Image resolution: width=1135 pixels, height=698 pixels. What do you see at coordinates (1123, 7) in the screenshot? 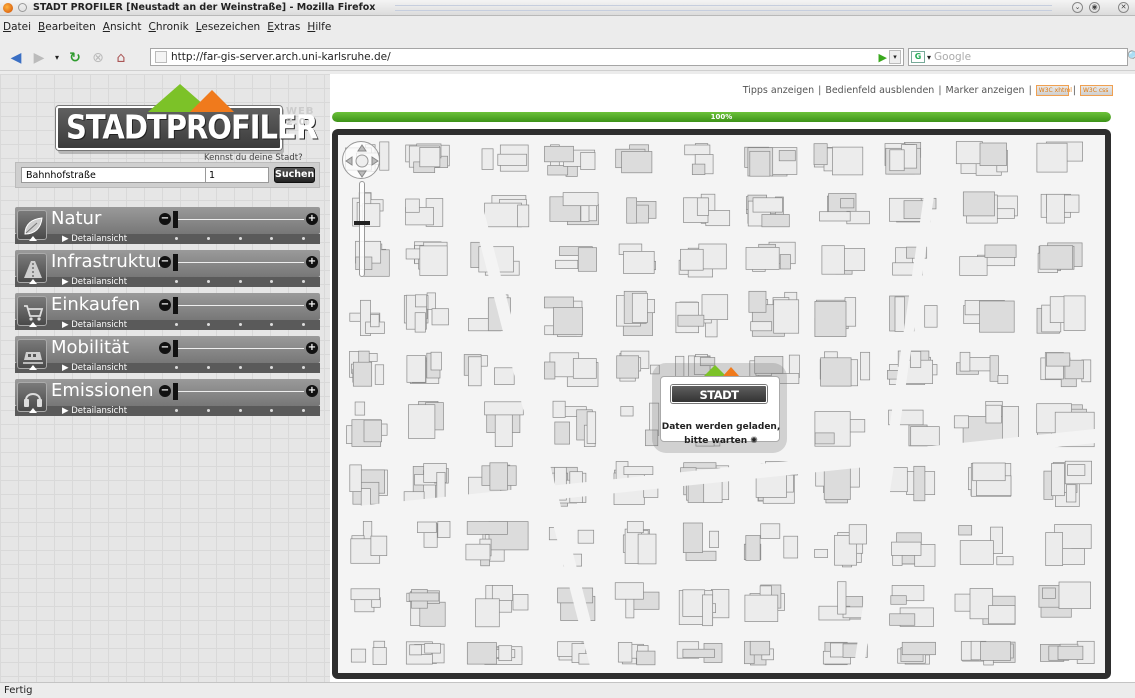
I see `close-button: ✕` at bounding box center [1123, 7].